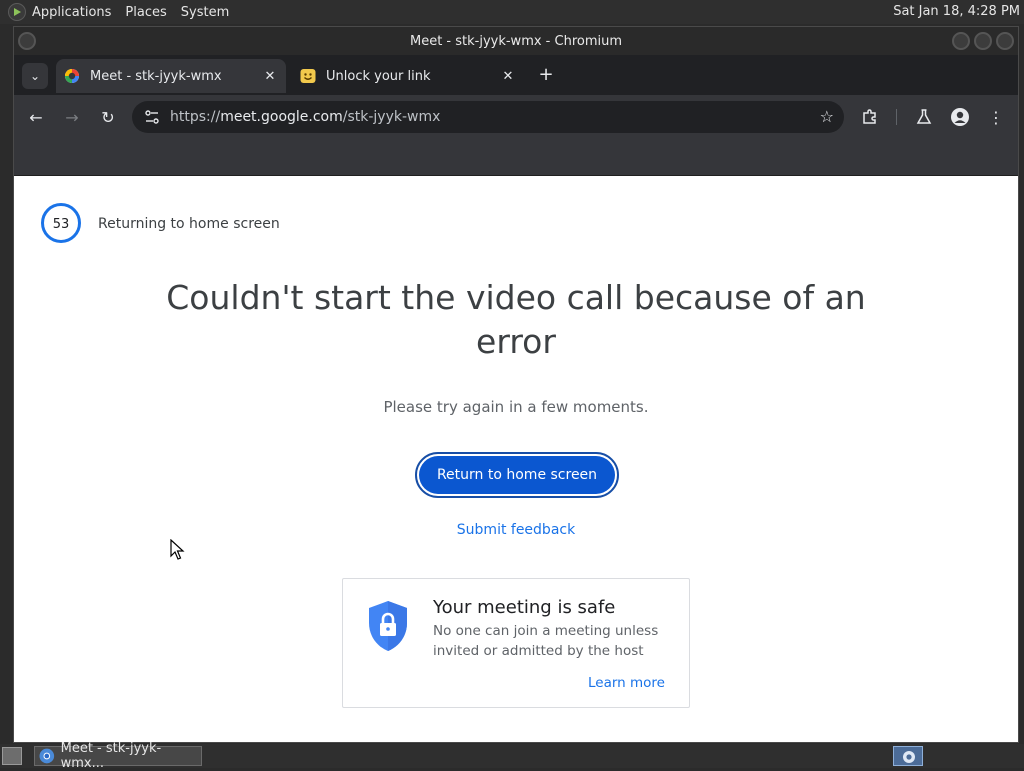 This screenshot has width=1024, height=771. I want to click on return-home-button: Return to home screen, so click(517, 475).